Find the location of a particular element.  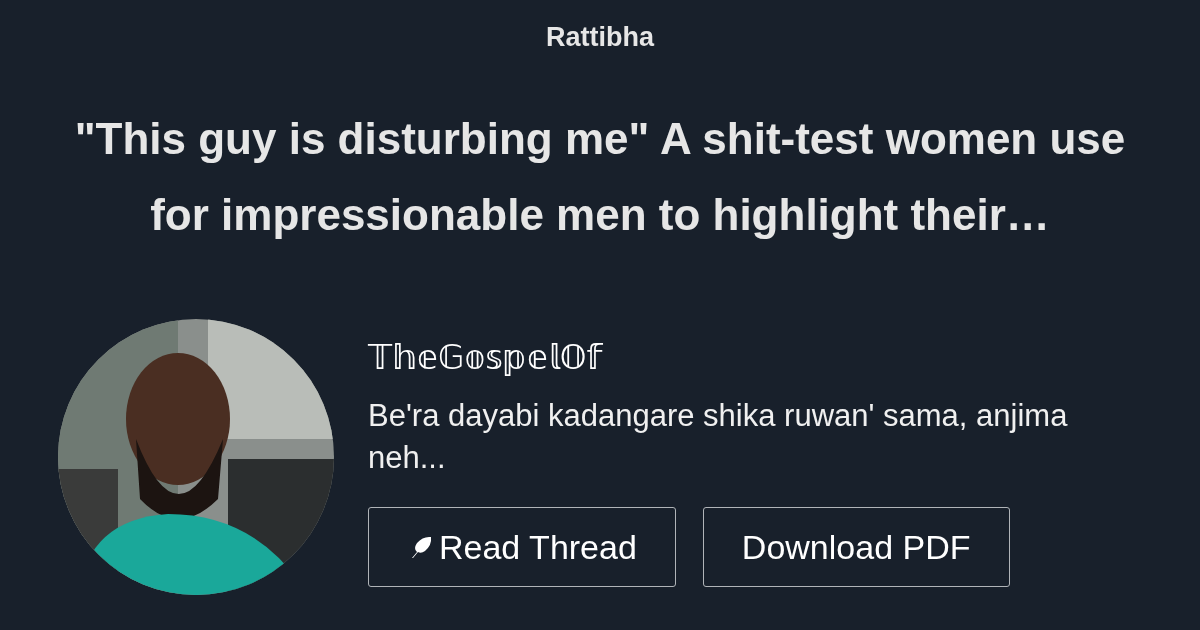

read-thread-button: Read Thread is located at coordinates (522, 547).